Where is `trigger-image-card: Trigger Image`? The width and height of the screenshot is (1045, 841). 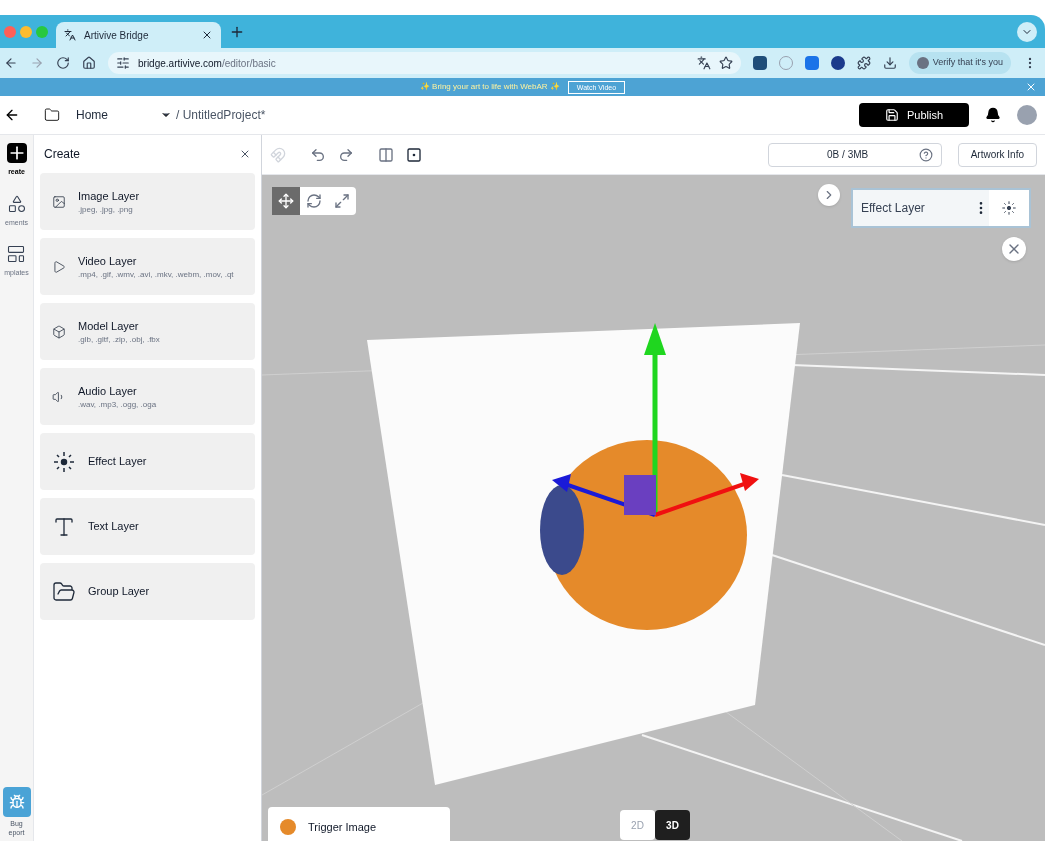
trigger-image-card: Trigger Image is located at coordinates (359, 824).